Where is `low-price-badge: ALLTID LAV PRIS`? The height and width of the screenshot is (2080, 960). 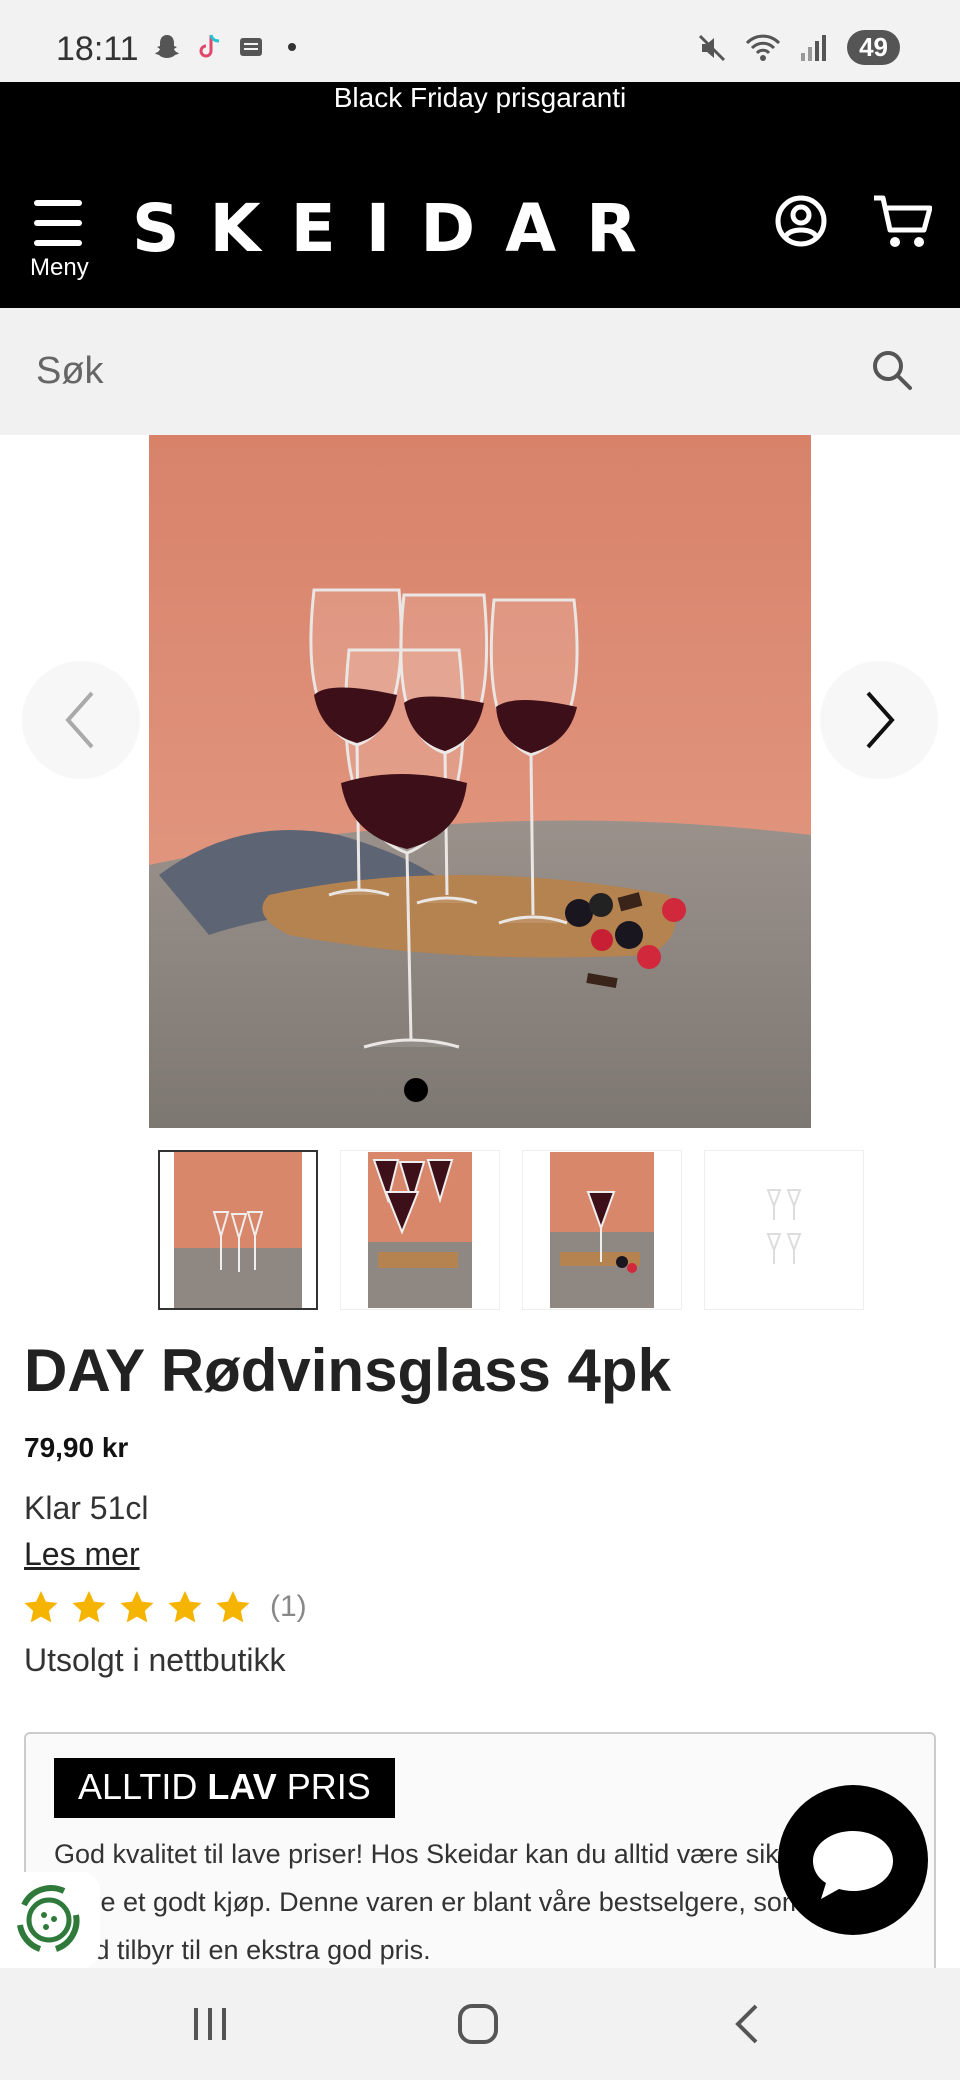 low-price-badge: ALLTID LAV PRIS is located at coordinates (224, 1788).